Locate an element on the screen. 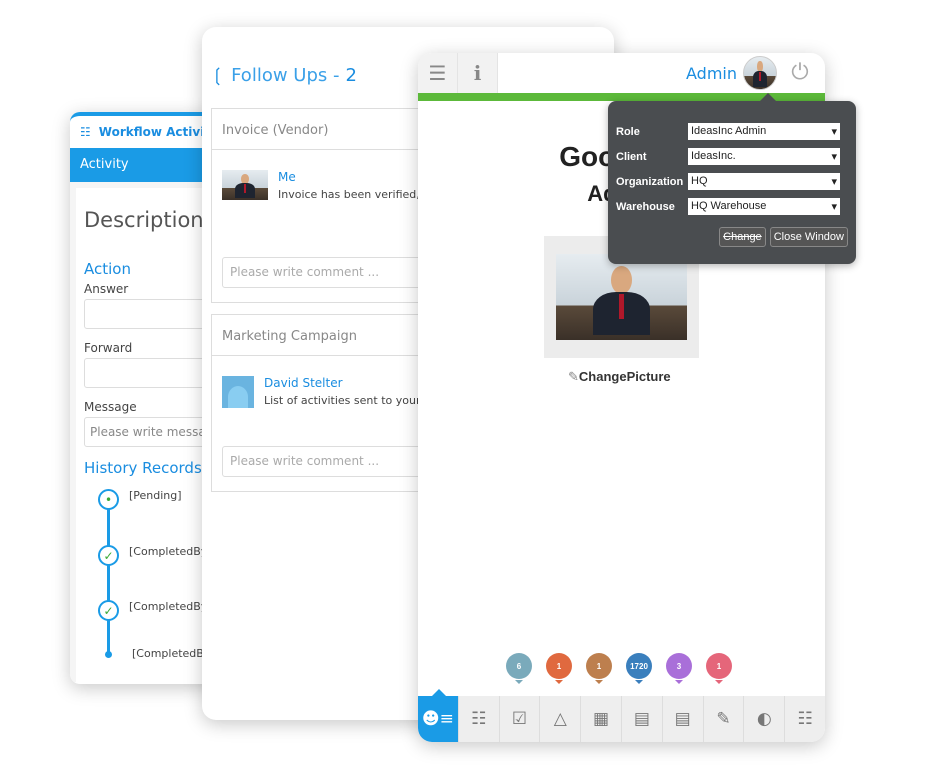  client-select: IdeasInc. ▾ is located at coordinates (764, 156).